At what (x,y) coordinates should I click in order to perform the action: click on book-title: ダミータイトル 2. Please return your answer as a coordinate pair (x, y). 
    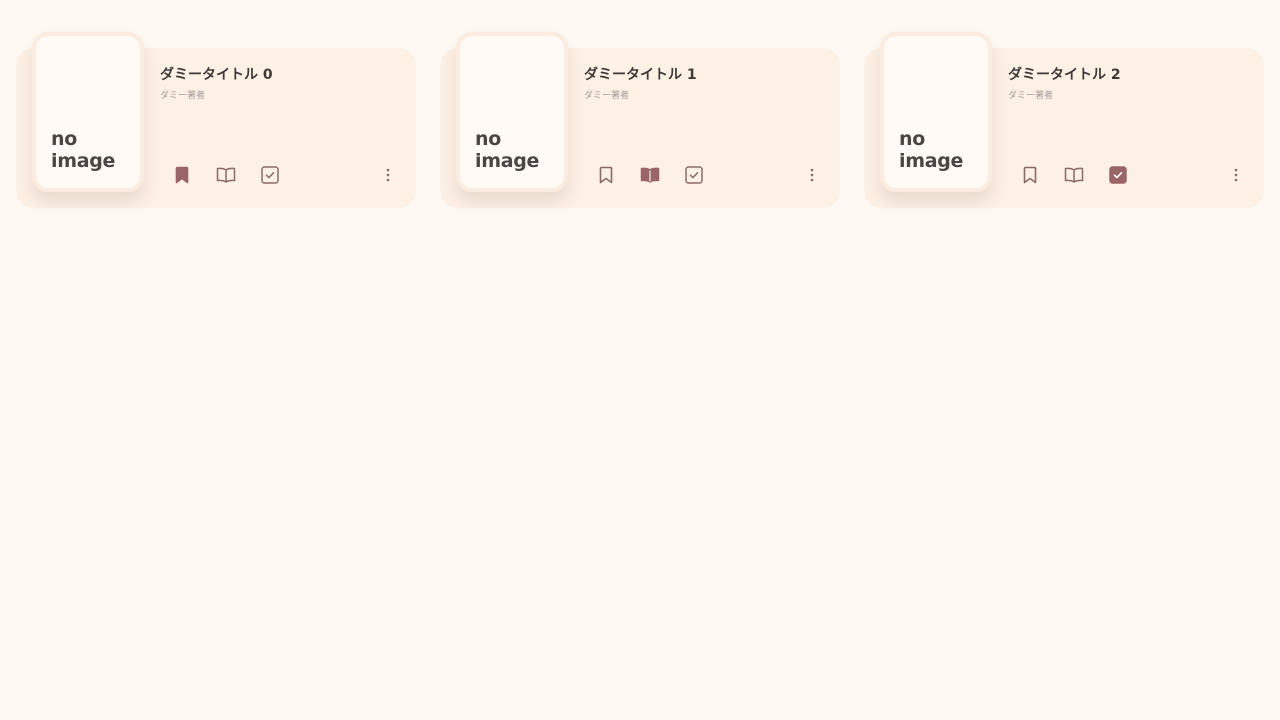
    Looking at the image, I should click on (1064, 74).